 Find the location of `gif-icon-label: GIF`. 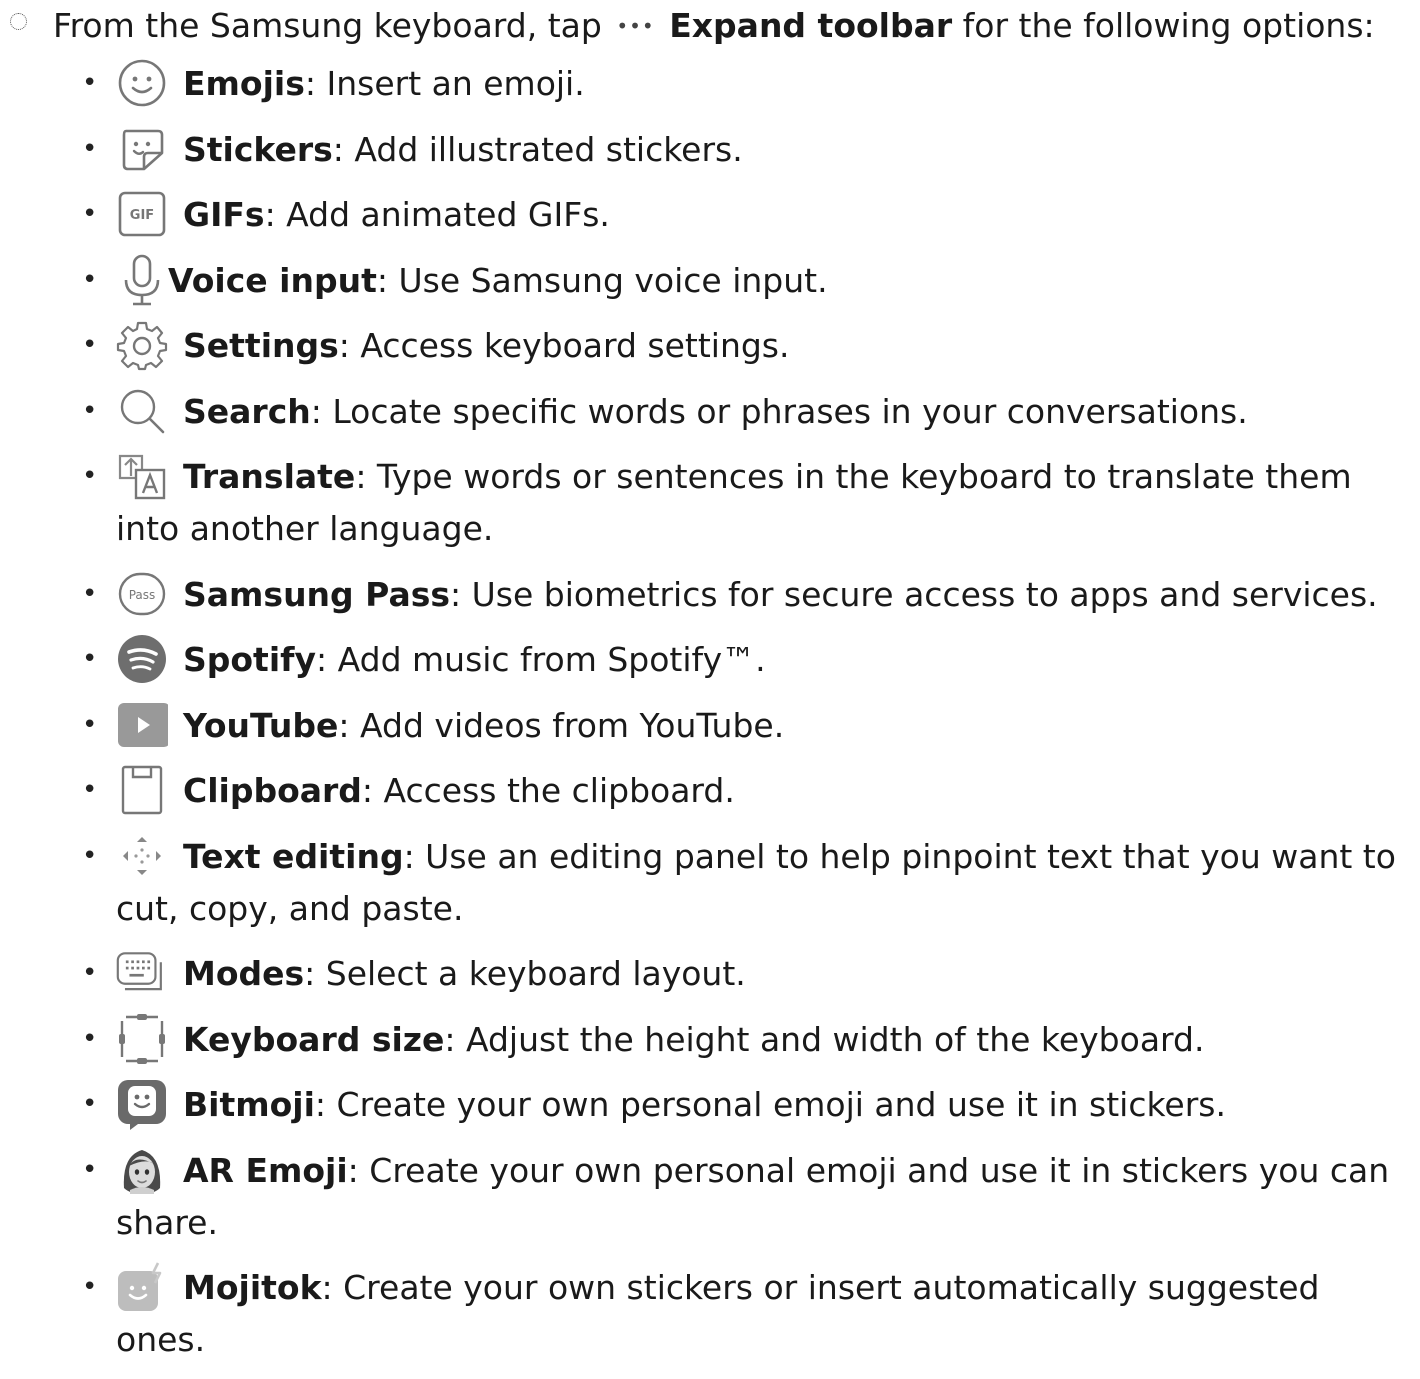

gif-icon-label: GIF is located at coordinates (142, 215).